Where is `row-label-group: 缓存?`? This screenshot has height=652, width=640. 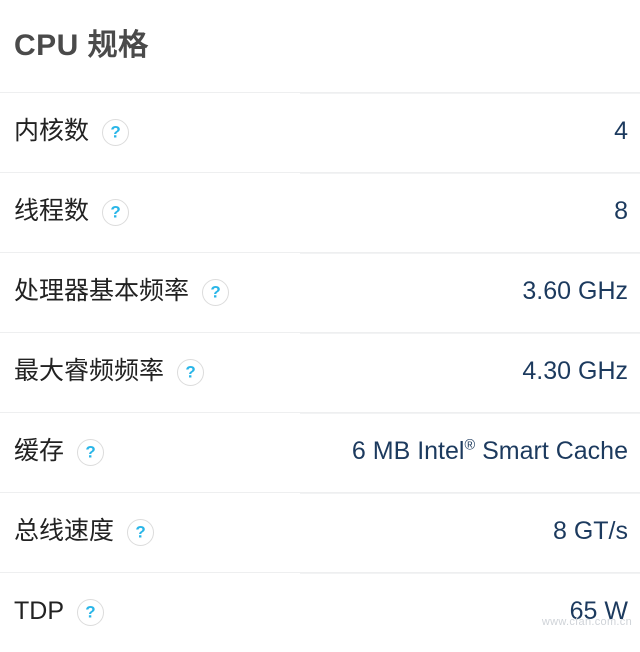 row-label-group: 缓存? is located at coordinates (59, 451).